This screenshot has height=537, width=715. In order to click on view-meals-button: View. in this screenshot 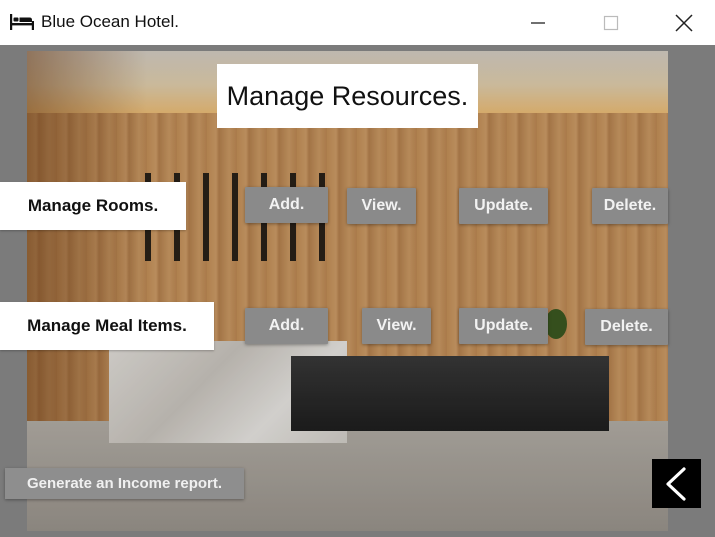, I will do `click(396, 326)`.